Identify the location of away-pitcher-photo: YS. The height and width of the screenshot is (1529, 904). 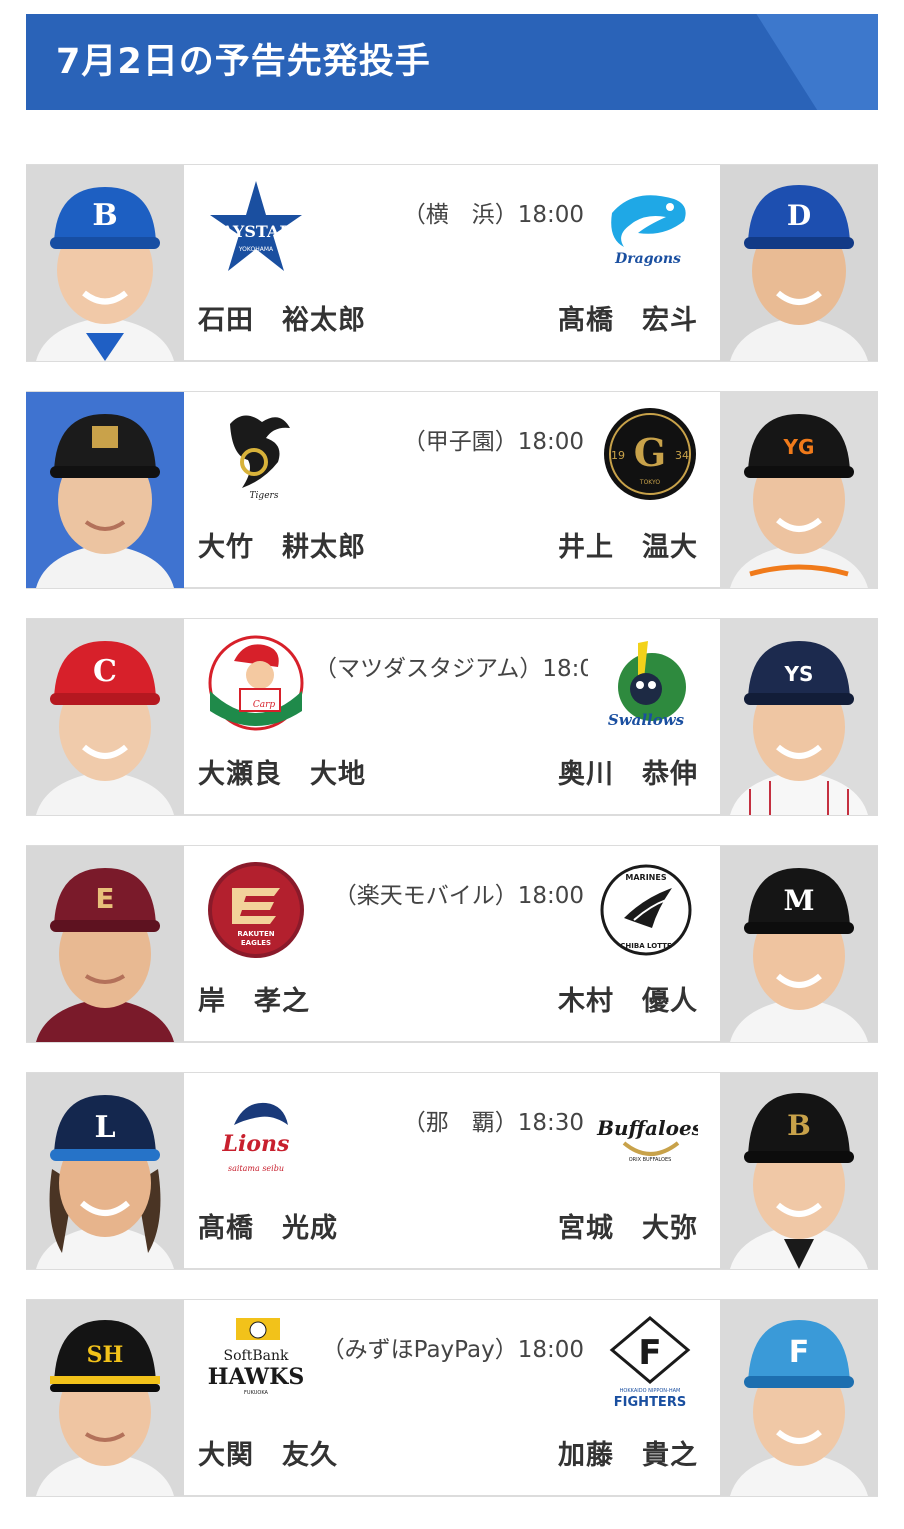
(799, 717).